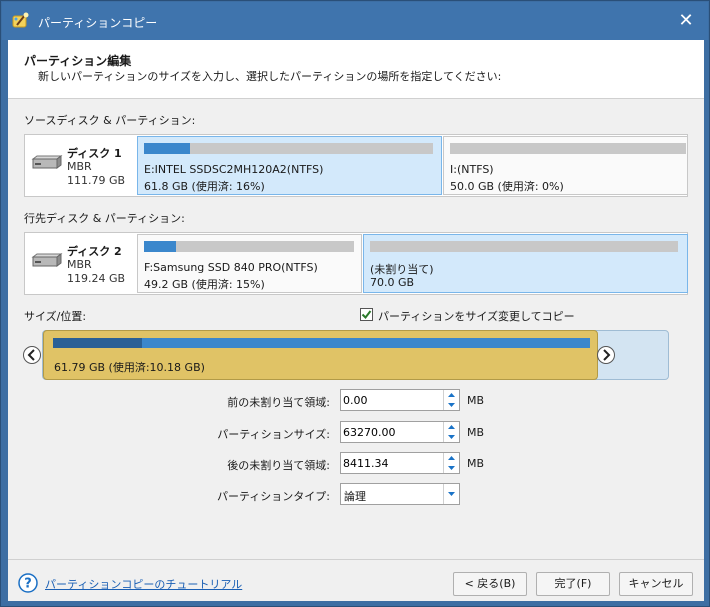  What do you see at coordinates (490, 584) in the screenshot?
I see `back-button: < 戻る(B)` at bounding box center [490, 584].